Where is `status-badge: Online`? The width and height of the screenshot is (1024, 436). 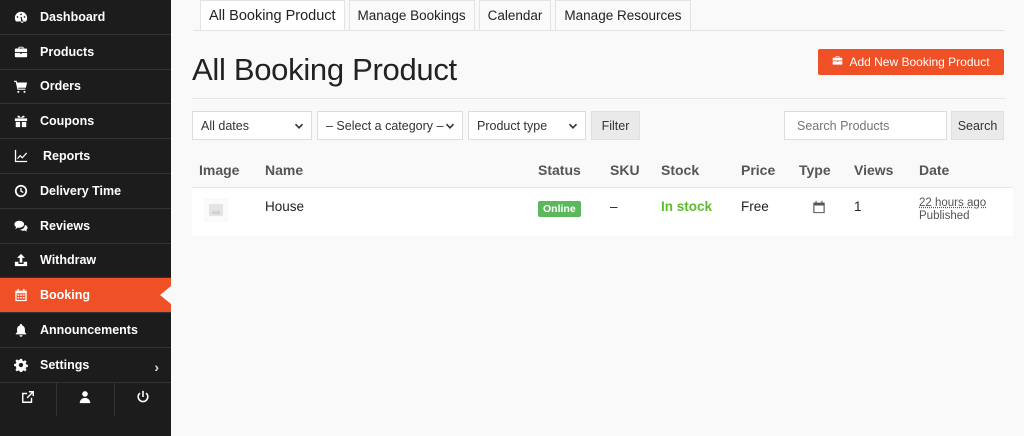
status-badge: Online is located at coordinates (559, 208).